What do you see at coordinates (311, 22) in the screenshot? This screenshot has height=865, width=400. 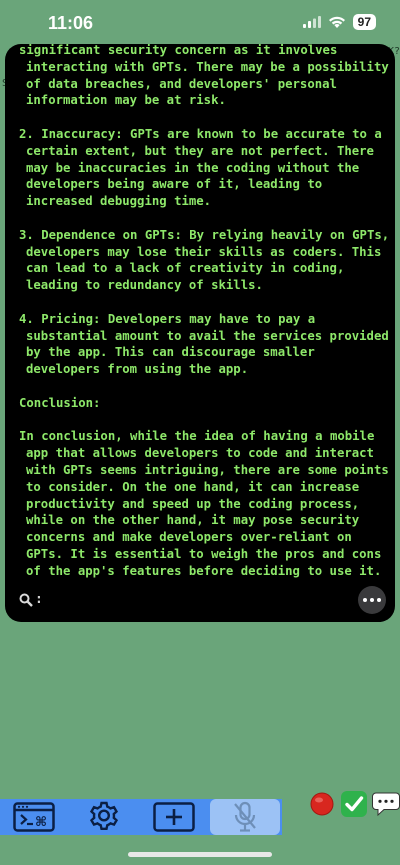 I see `signal-icon` at bounding box center [311, 22].